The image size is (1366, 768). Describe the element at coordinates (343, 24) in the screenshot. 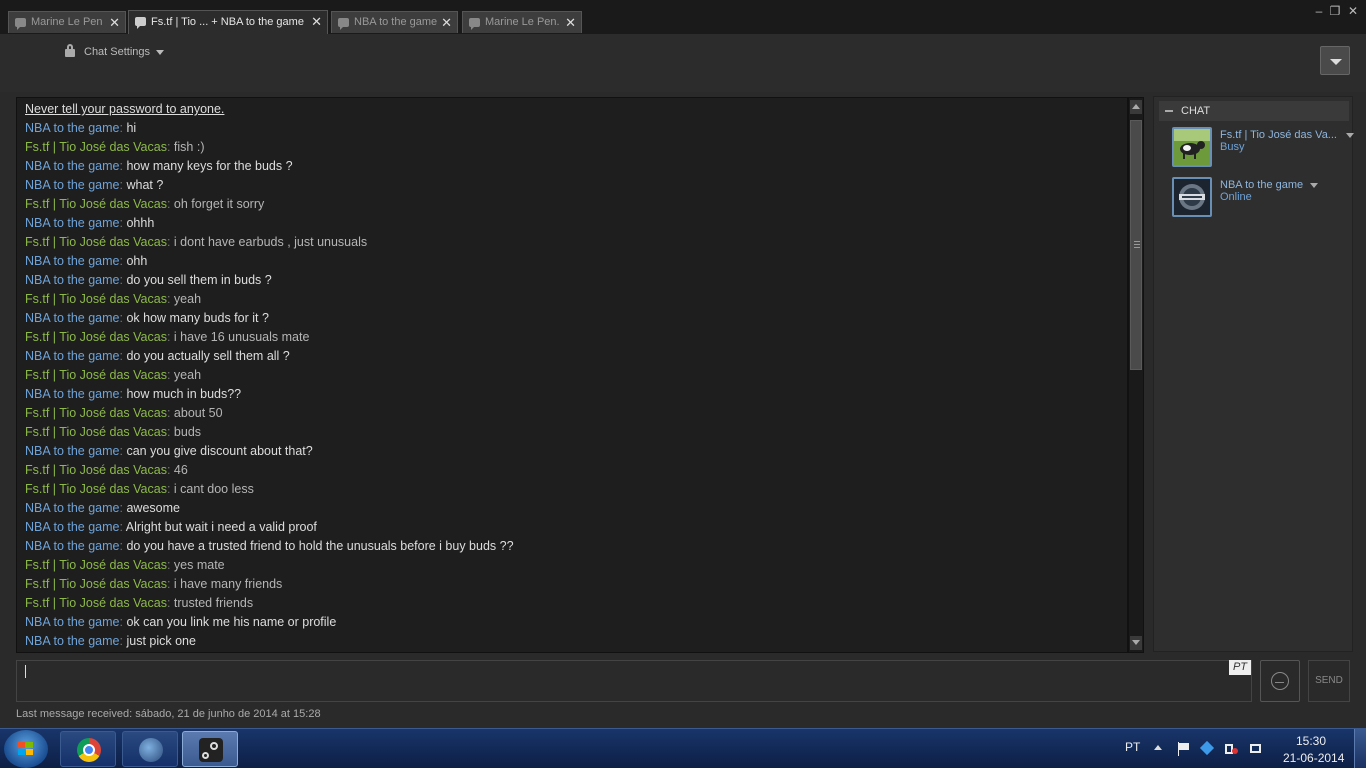

I see `chat-bubble-icon` at that location.